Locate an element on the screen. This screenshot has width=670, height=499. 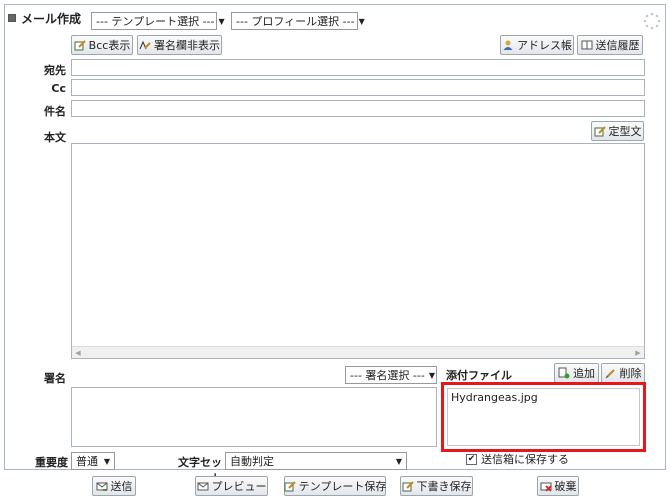
signature-toggle-button: 署名欄非表示 is located at coordinates (179, 45).